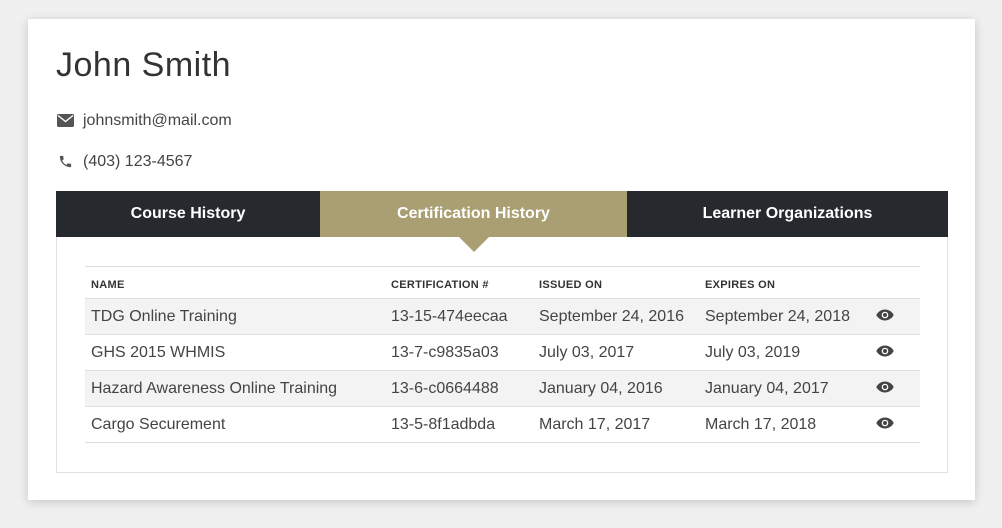 This screenshot has height=528, width=1002. I want to click on cell-cert: 13-15-474eecaa, so click(449, 316).